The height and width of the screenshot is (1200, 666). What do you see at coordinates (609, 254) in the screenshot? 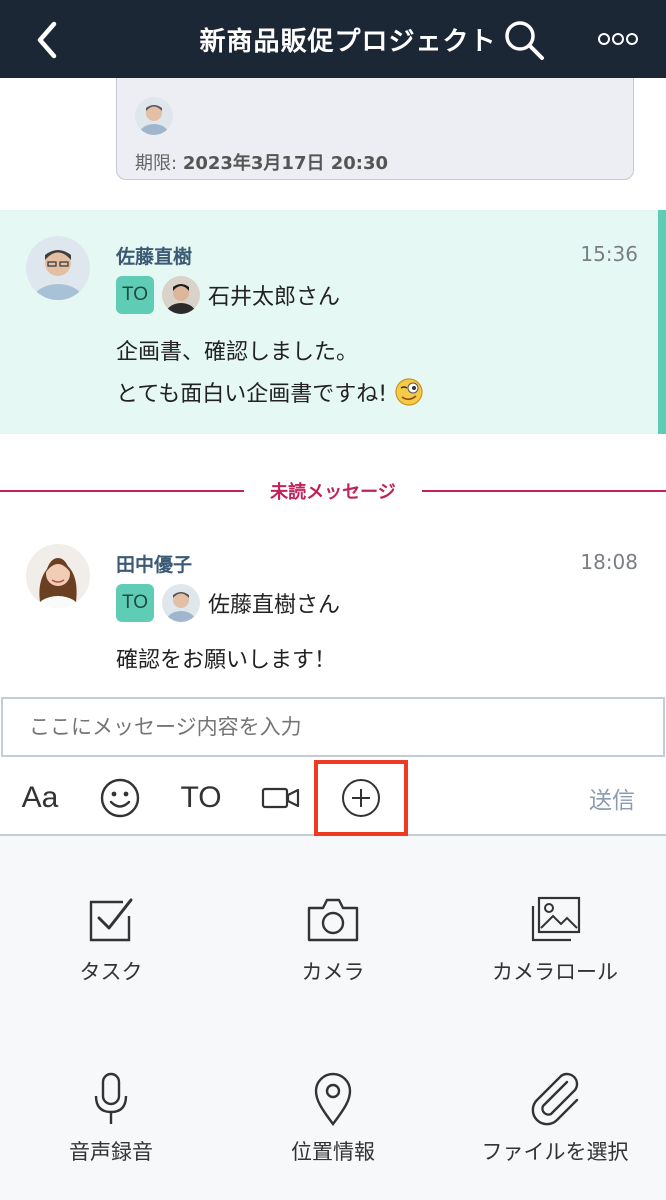
I see `message-time: 15:36` at bounding box center [609, 254].